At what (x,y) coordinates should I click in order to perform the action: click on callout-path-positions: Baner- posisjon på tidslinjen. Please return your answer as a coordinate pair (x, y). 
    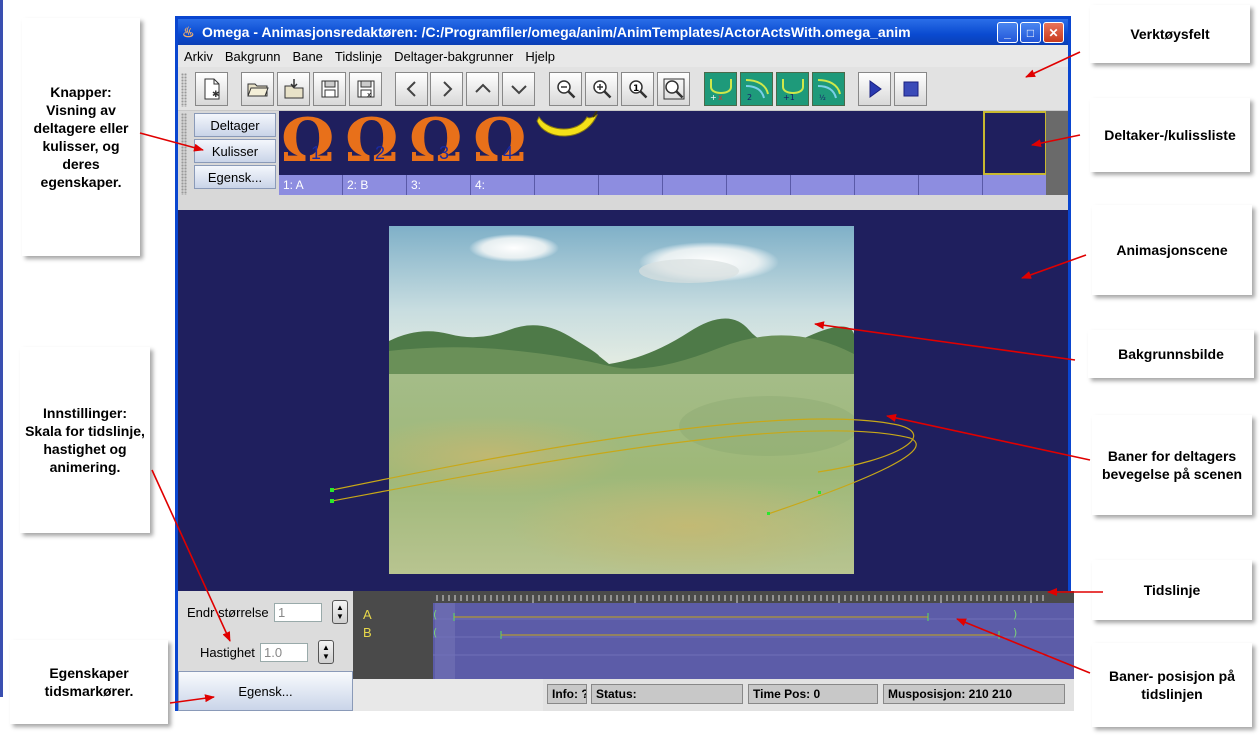
    Looking at the image, I should click on (1172, 685).